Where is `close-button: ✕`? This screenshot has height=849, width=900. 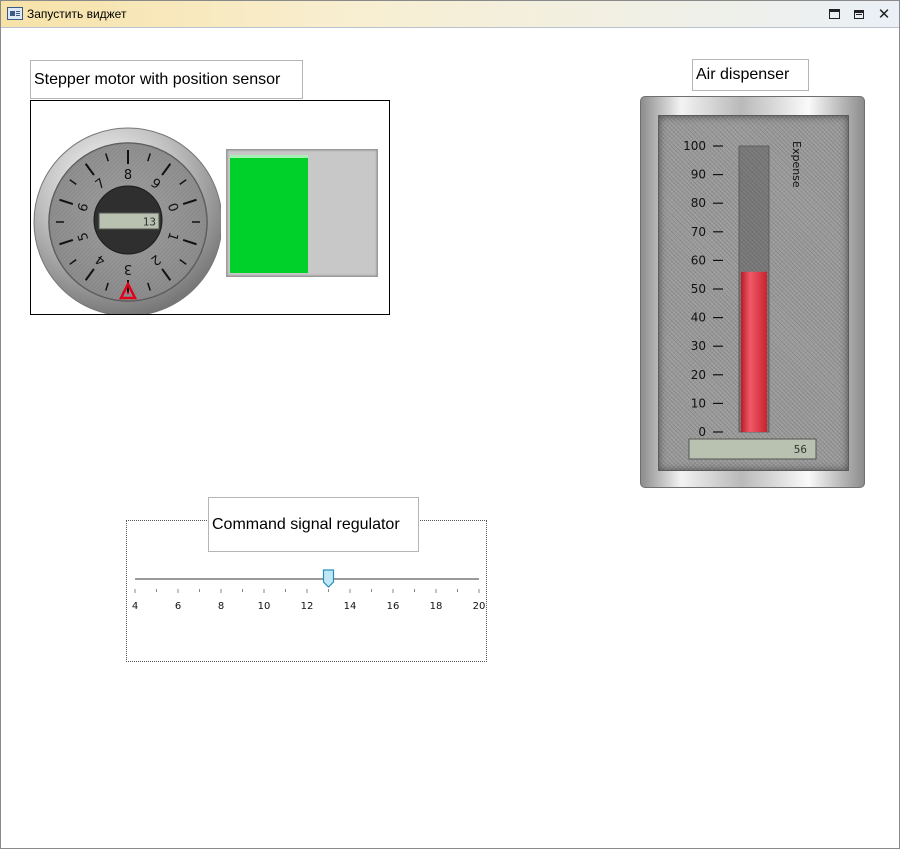 close-button: ✕ is located at coordinates (884, 14).